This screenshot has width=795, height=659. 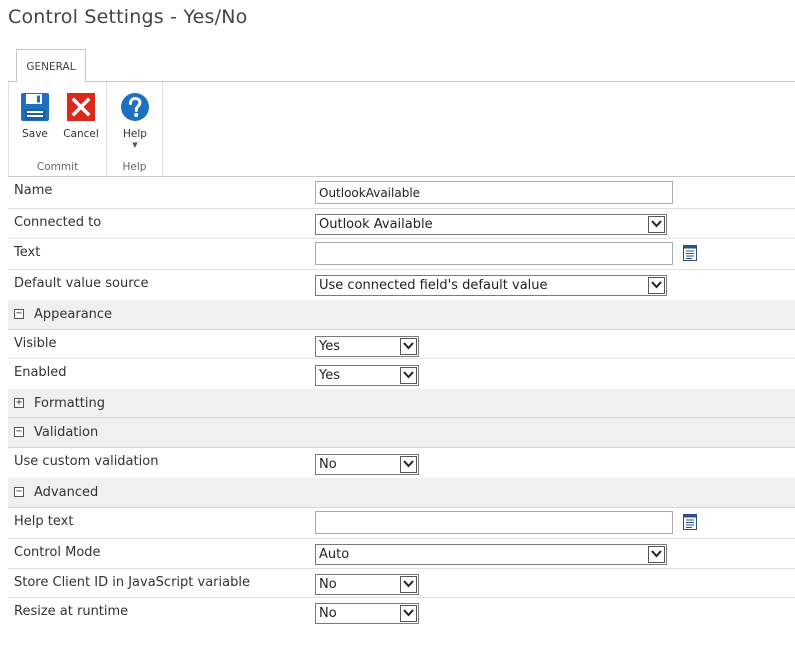 What do you see at coordinates (51, 65) in the screenshot?
I see `tab-general: GENERAL` at bounding box center [51, 65].